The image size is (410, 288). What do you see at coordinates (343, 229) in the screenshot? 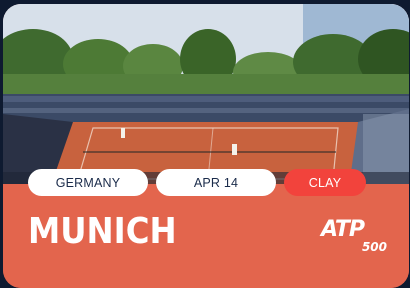
I see `logo-brand: ATP` at bounding box center [343, 229].